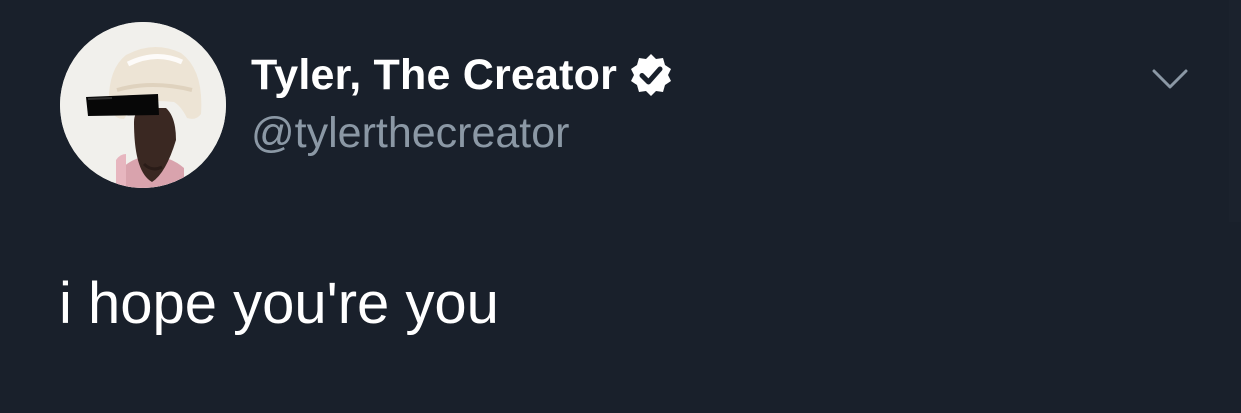 The image size is (1241, 413). I want to click on right-edge-panel, so click(1235, 111).